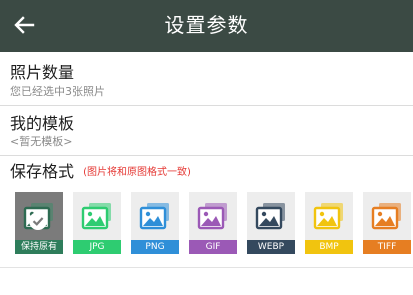 This screenshot has width=413, height=295. I want to click on divider, so click(206, 267).